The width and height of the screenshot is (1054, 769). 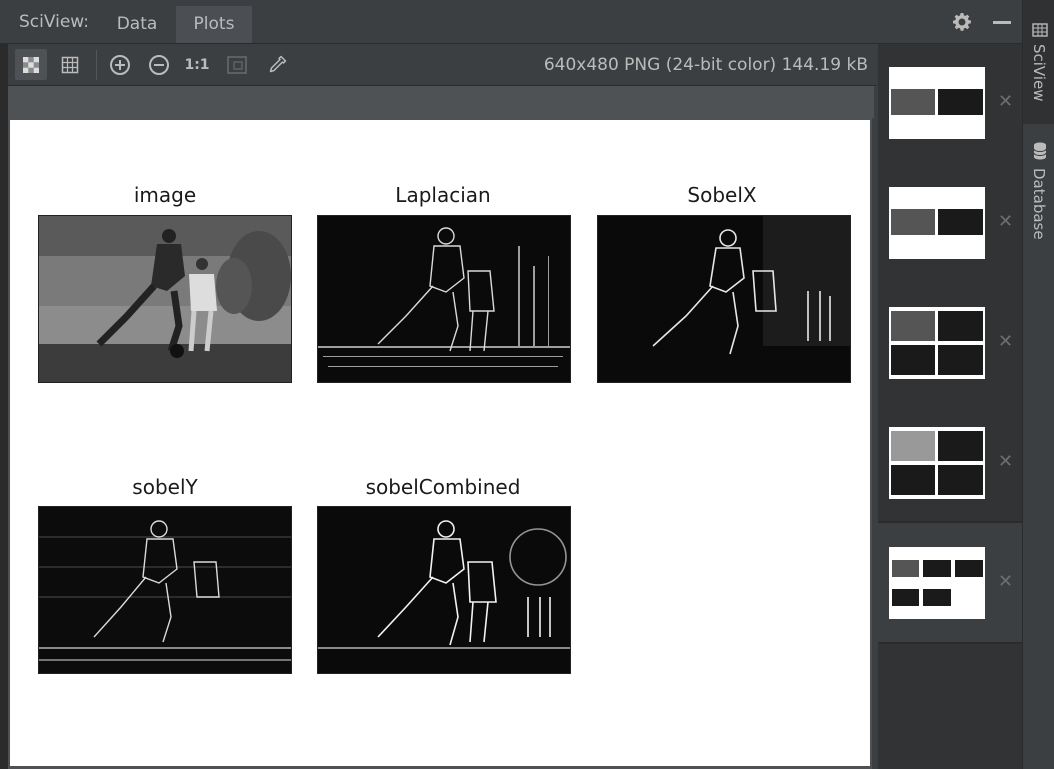 I want to click on grid-icon, so click(x=70, y=64).